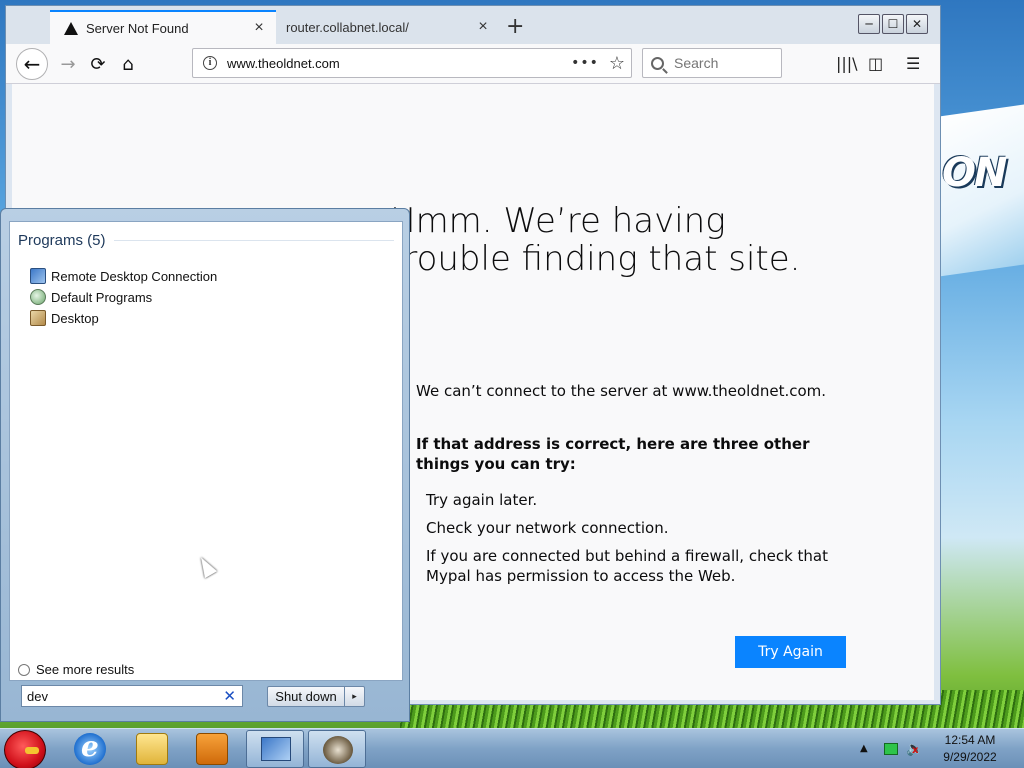 Image resolution: width=1024 pixels, height=768 pixels. What do you see at coordinates (152, 749) in the screenshot?
I see `folder-icon` at bounding box center [152, 749].